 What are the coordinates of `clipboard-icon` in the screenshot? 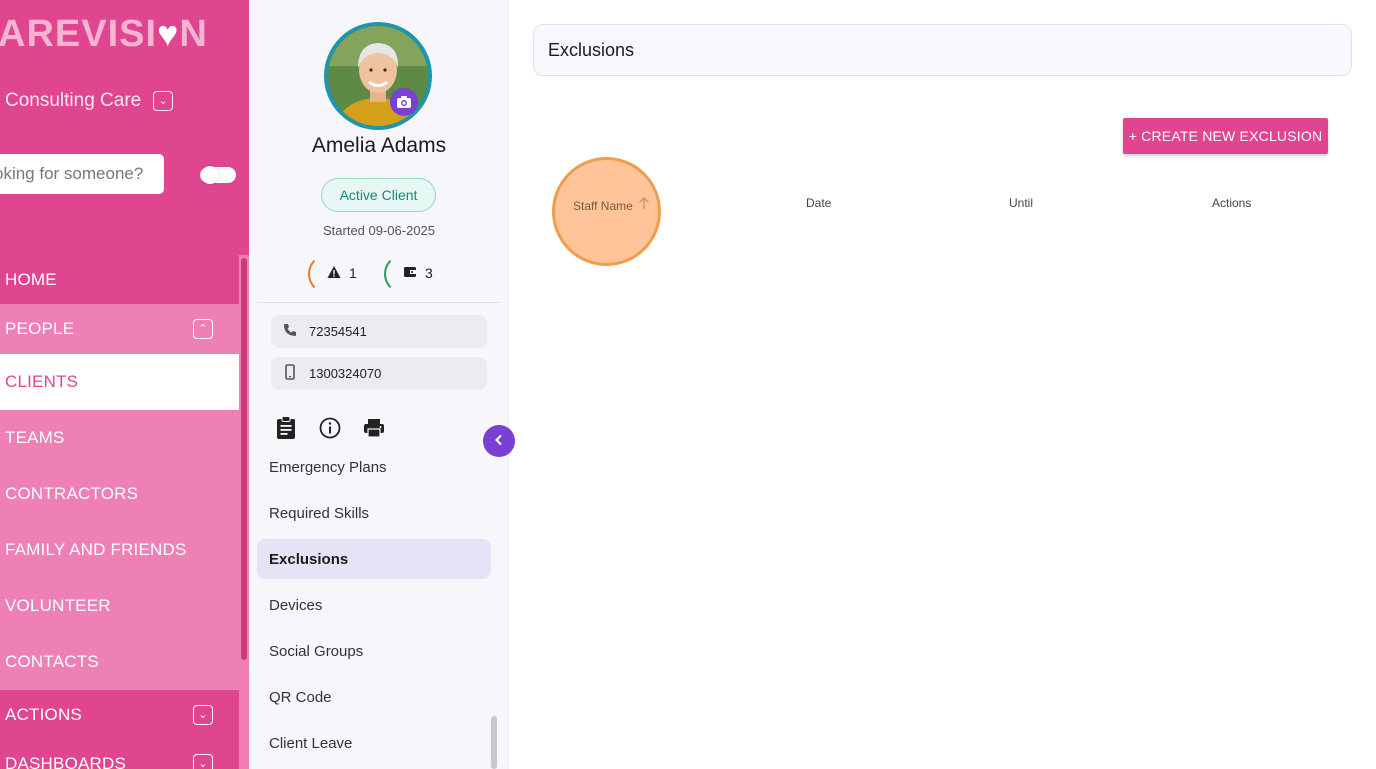 It's located at (286, 428).